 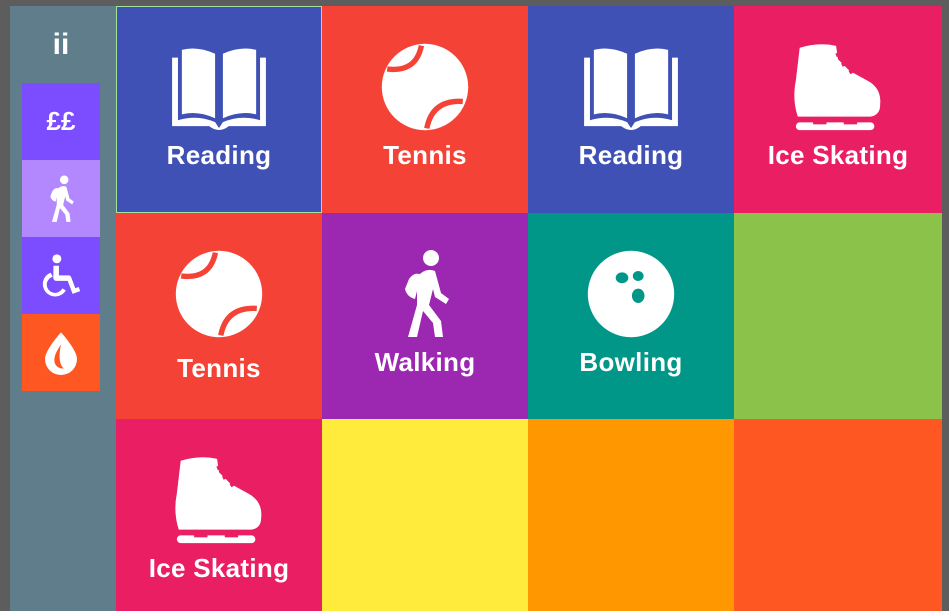 I want to click on sidebar-button-water, so click(x=61, y=352).